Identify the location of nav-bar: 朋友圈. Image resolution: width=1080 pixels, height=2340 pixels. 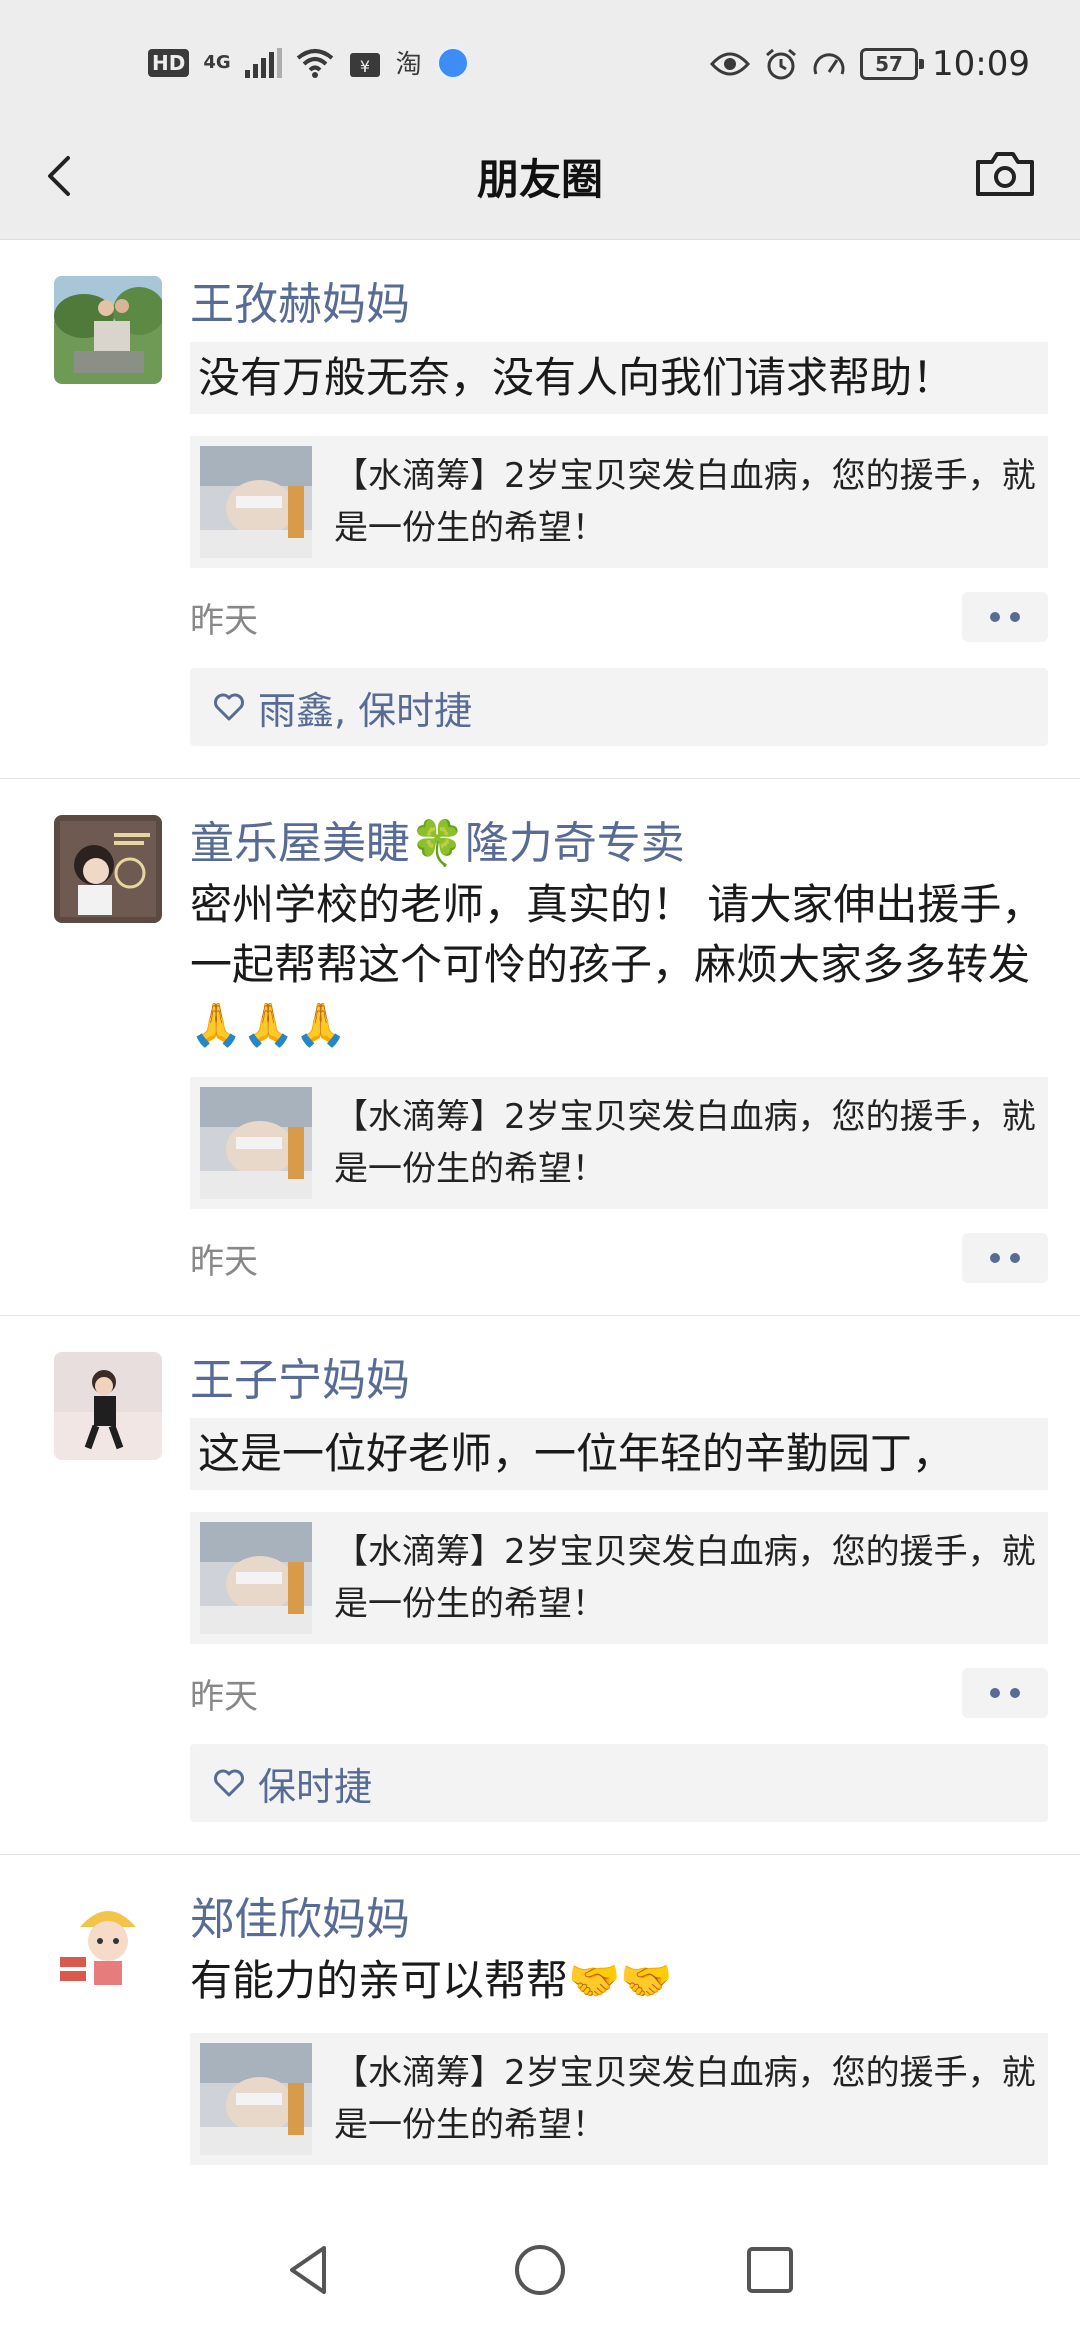
(540, 187).